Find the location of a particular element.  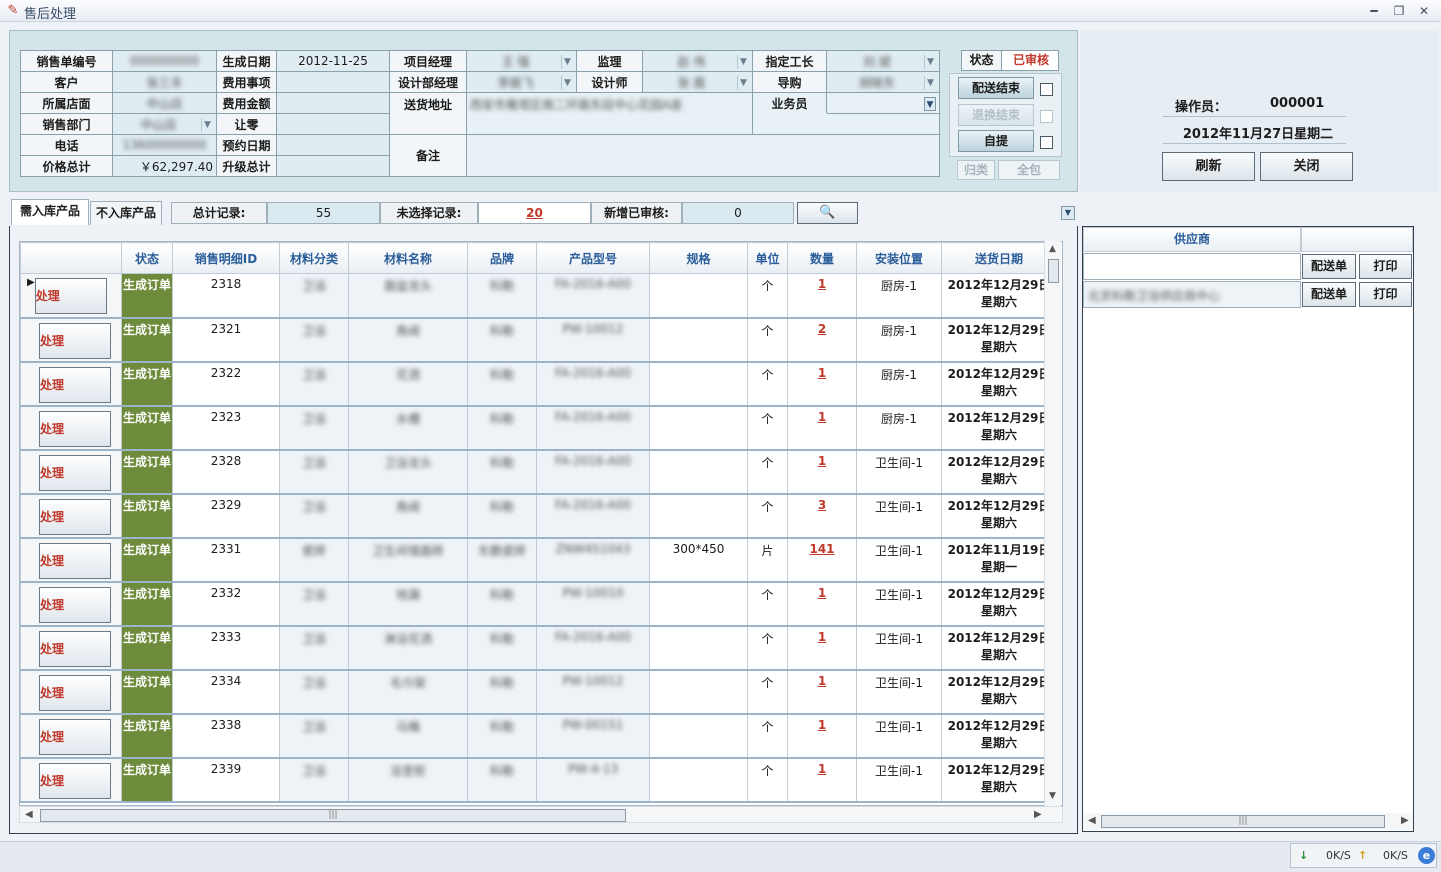

self-pickup-checkbox is located at coordinates (1046, 142).